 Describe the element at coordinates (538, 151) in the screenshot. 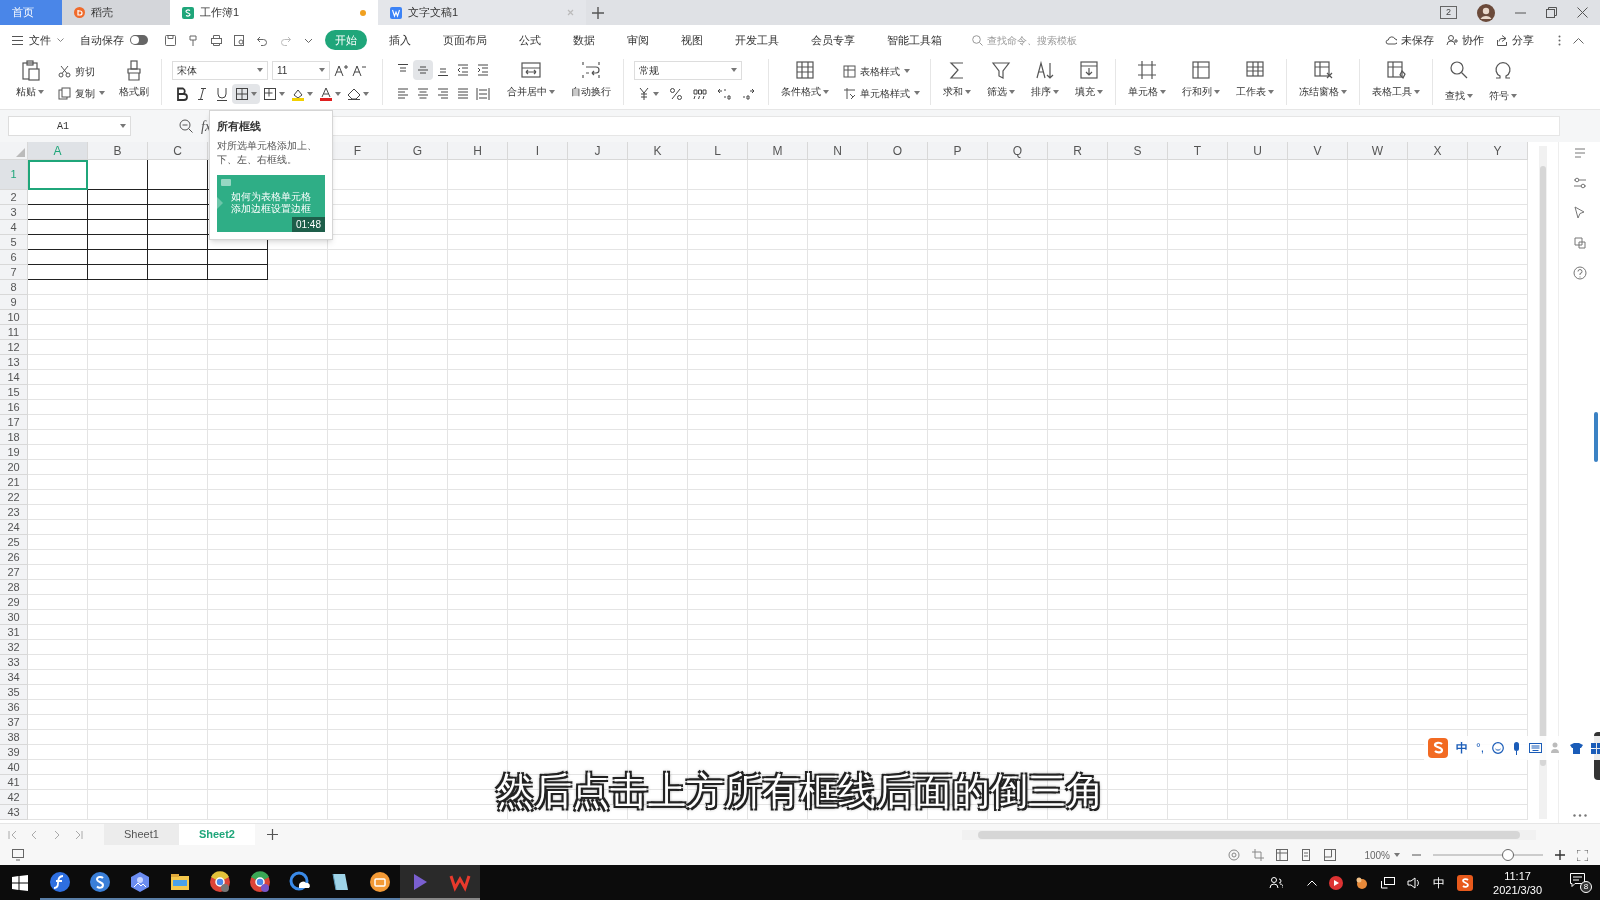

I see `column-header: I` at that location.